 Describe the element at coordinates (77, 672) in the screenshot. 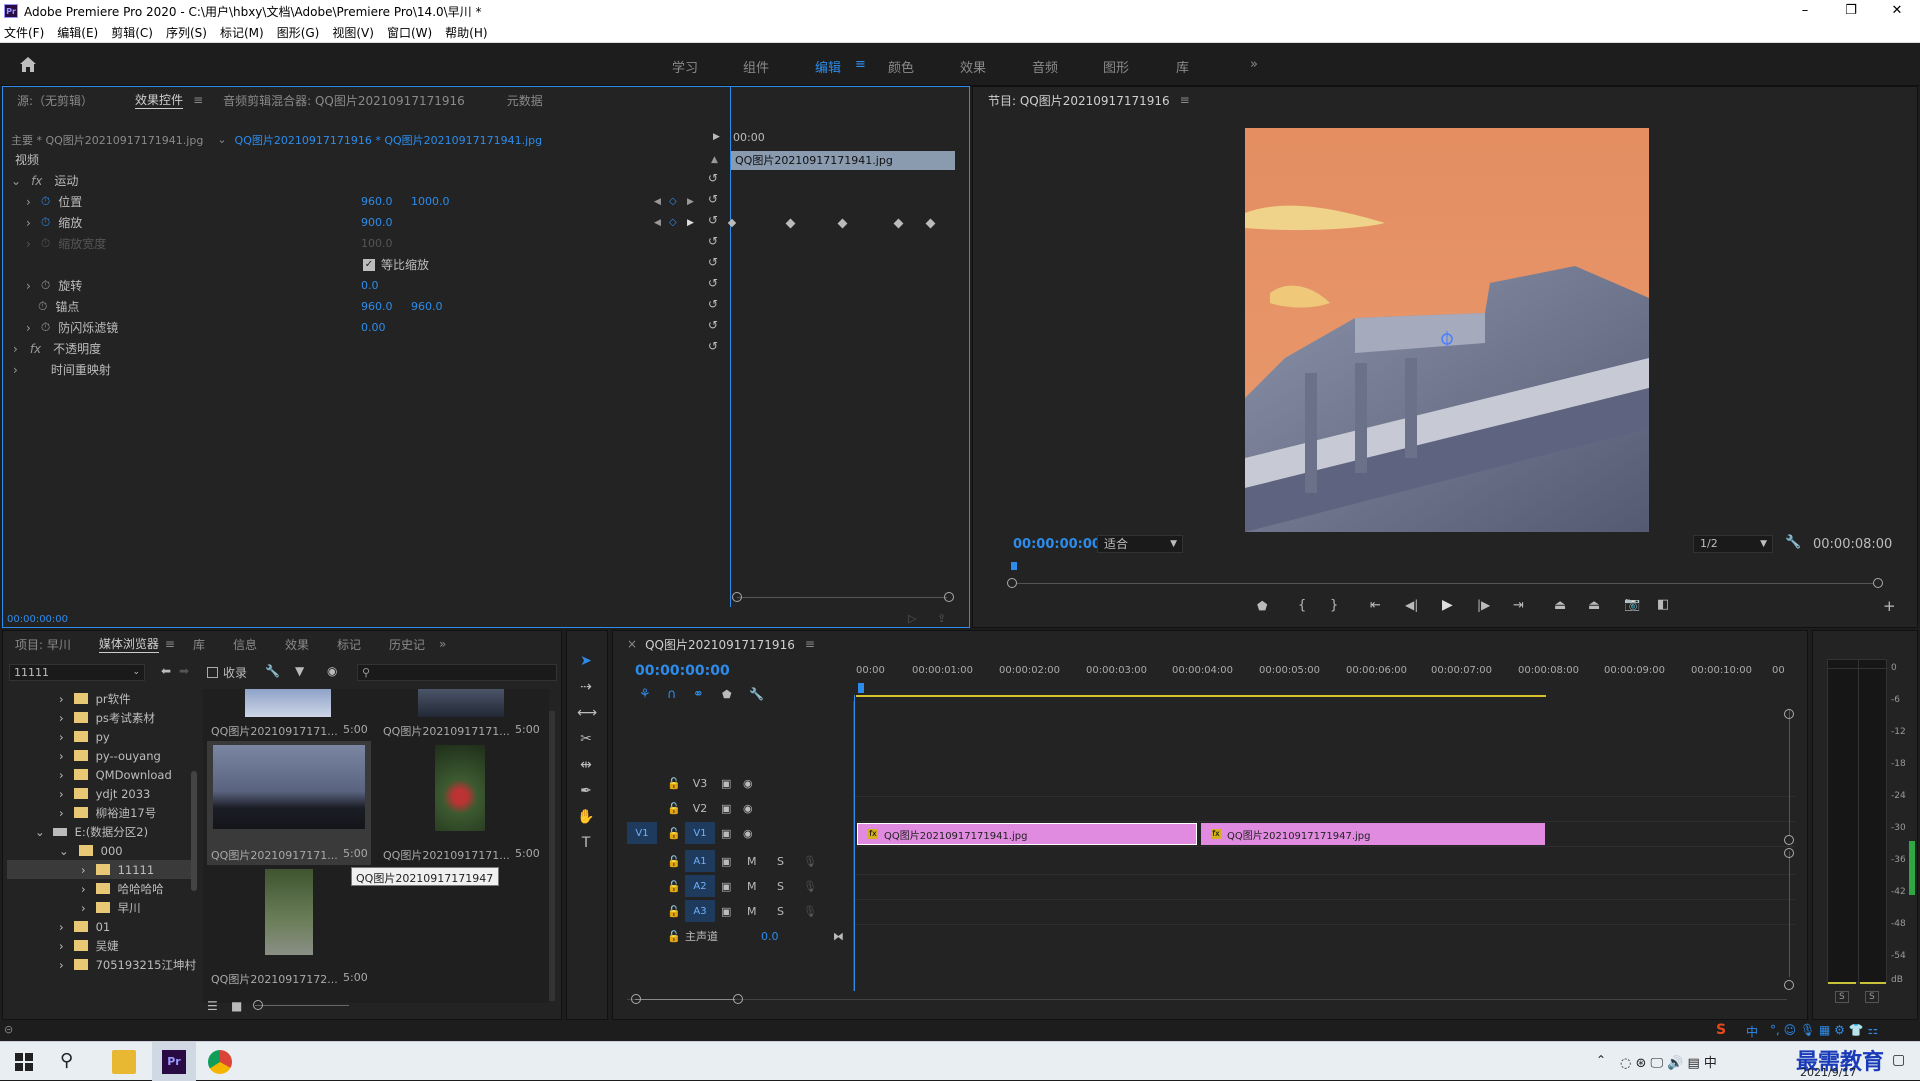

I see `path-dropdown: 11111 ⌄` at that location.